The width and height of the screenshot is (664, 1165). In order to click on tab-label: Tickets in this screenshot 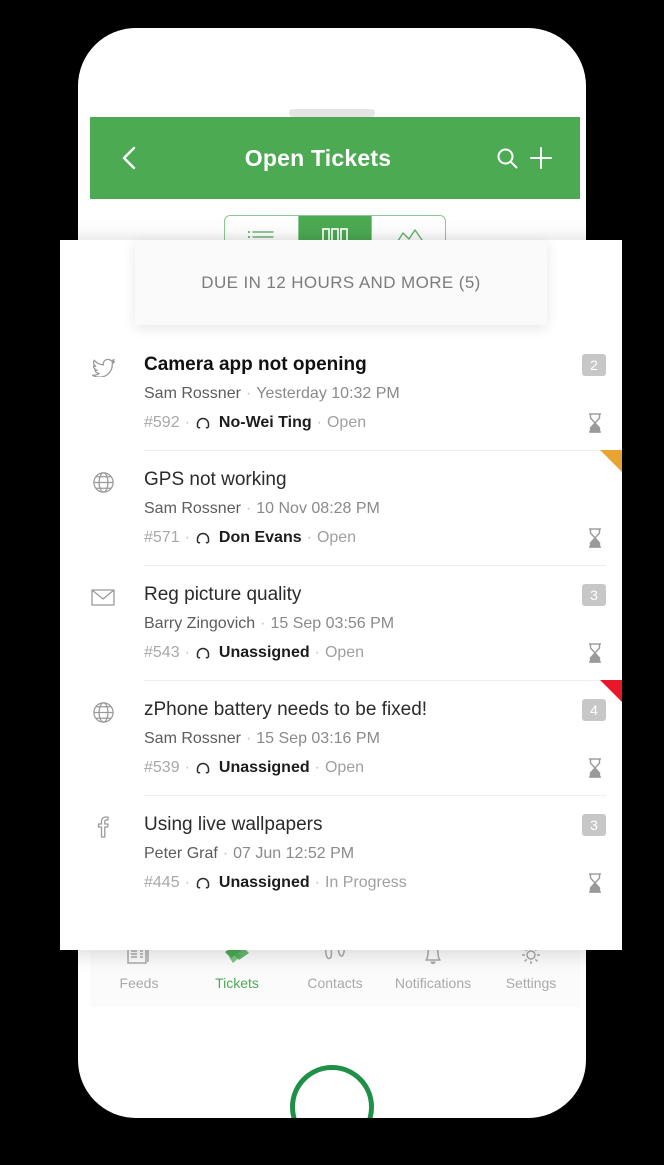, I will do `click(237, 983)`.